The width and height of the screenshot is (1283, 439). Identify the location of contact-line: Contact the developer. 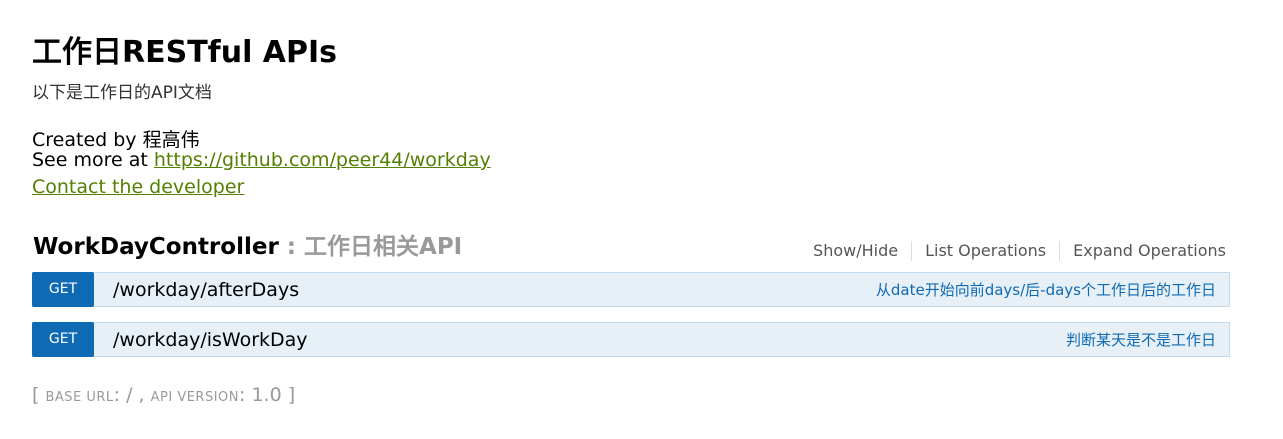
(138, 187).